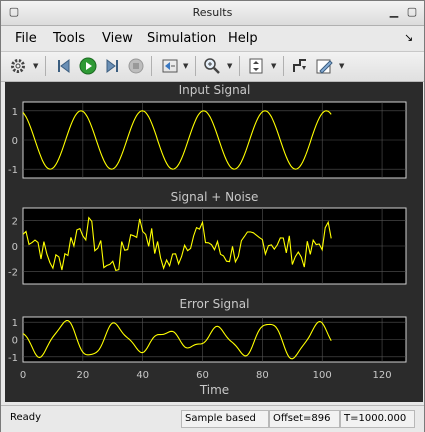 The width and height of the screenshot is (425, 432). Describe the element at coordinates (262, 375) in the screenshot. I see `x-tick-label: 80` at that location.